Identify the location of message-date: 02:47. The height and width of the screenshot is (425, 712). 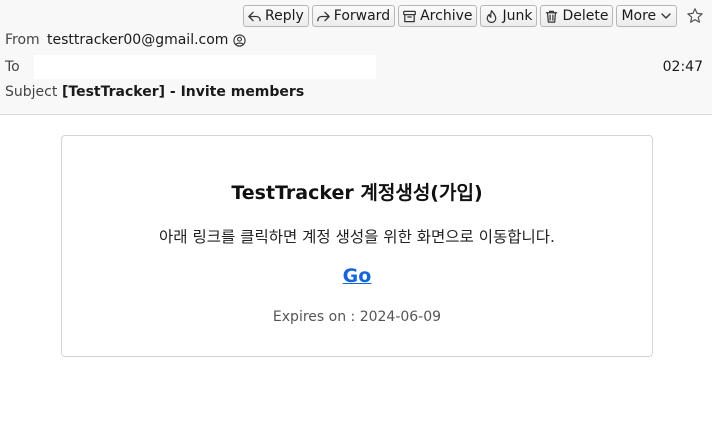
(682, 67).